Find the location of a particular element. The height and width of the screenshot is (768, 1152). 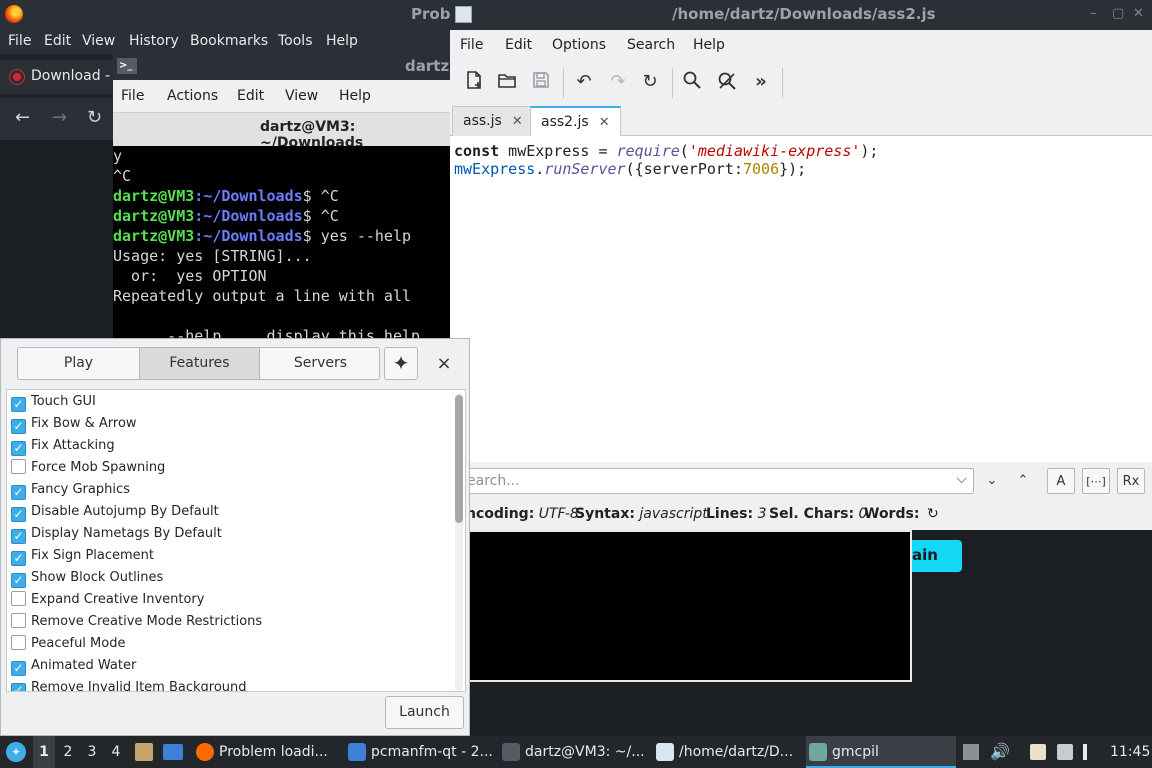

tab-servers: Servers is located at coordinates (320, 363).